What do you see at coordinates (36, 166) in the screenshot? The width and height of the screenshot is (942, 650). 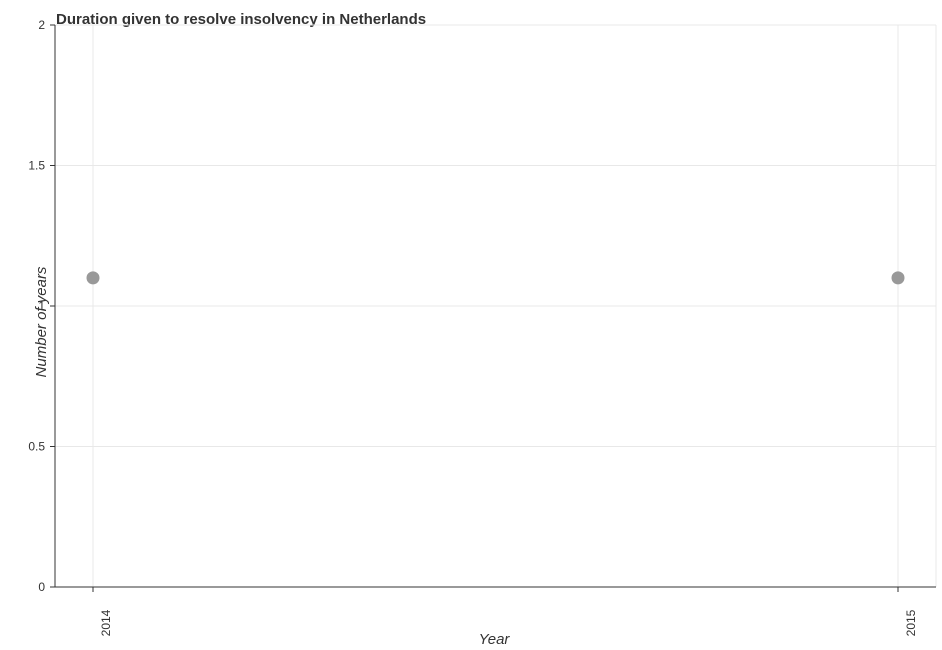 I see `y-tick-label: 1.5` at bounding box center [36, 166].